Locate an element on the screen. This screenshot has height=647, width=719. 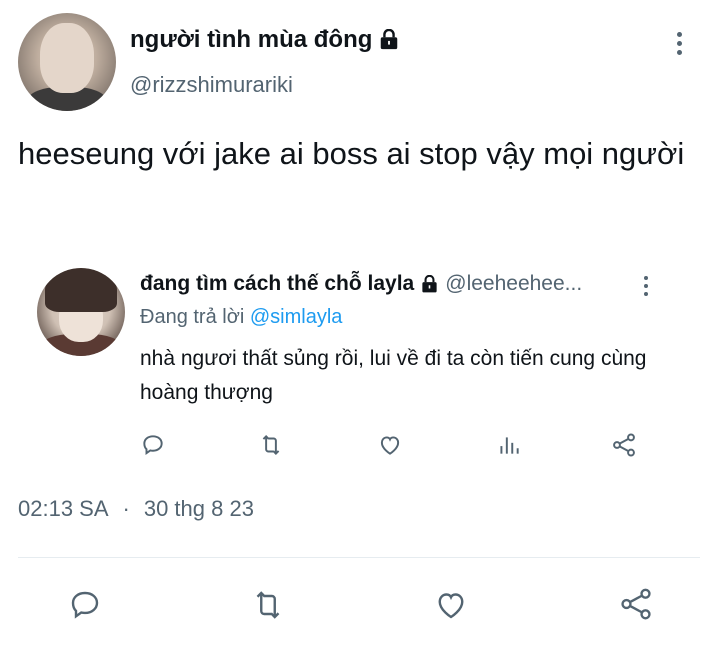
reply-avatar-hair is located at coordinates (81, 290).